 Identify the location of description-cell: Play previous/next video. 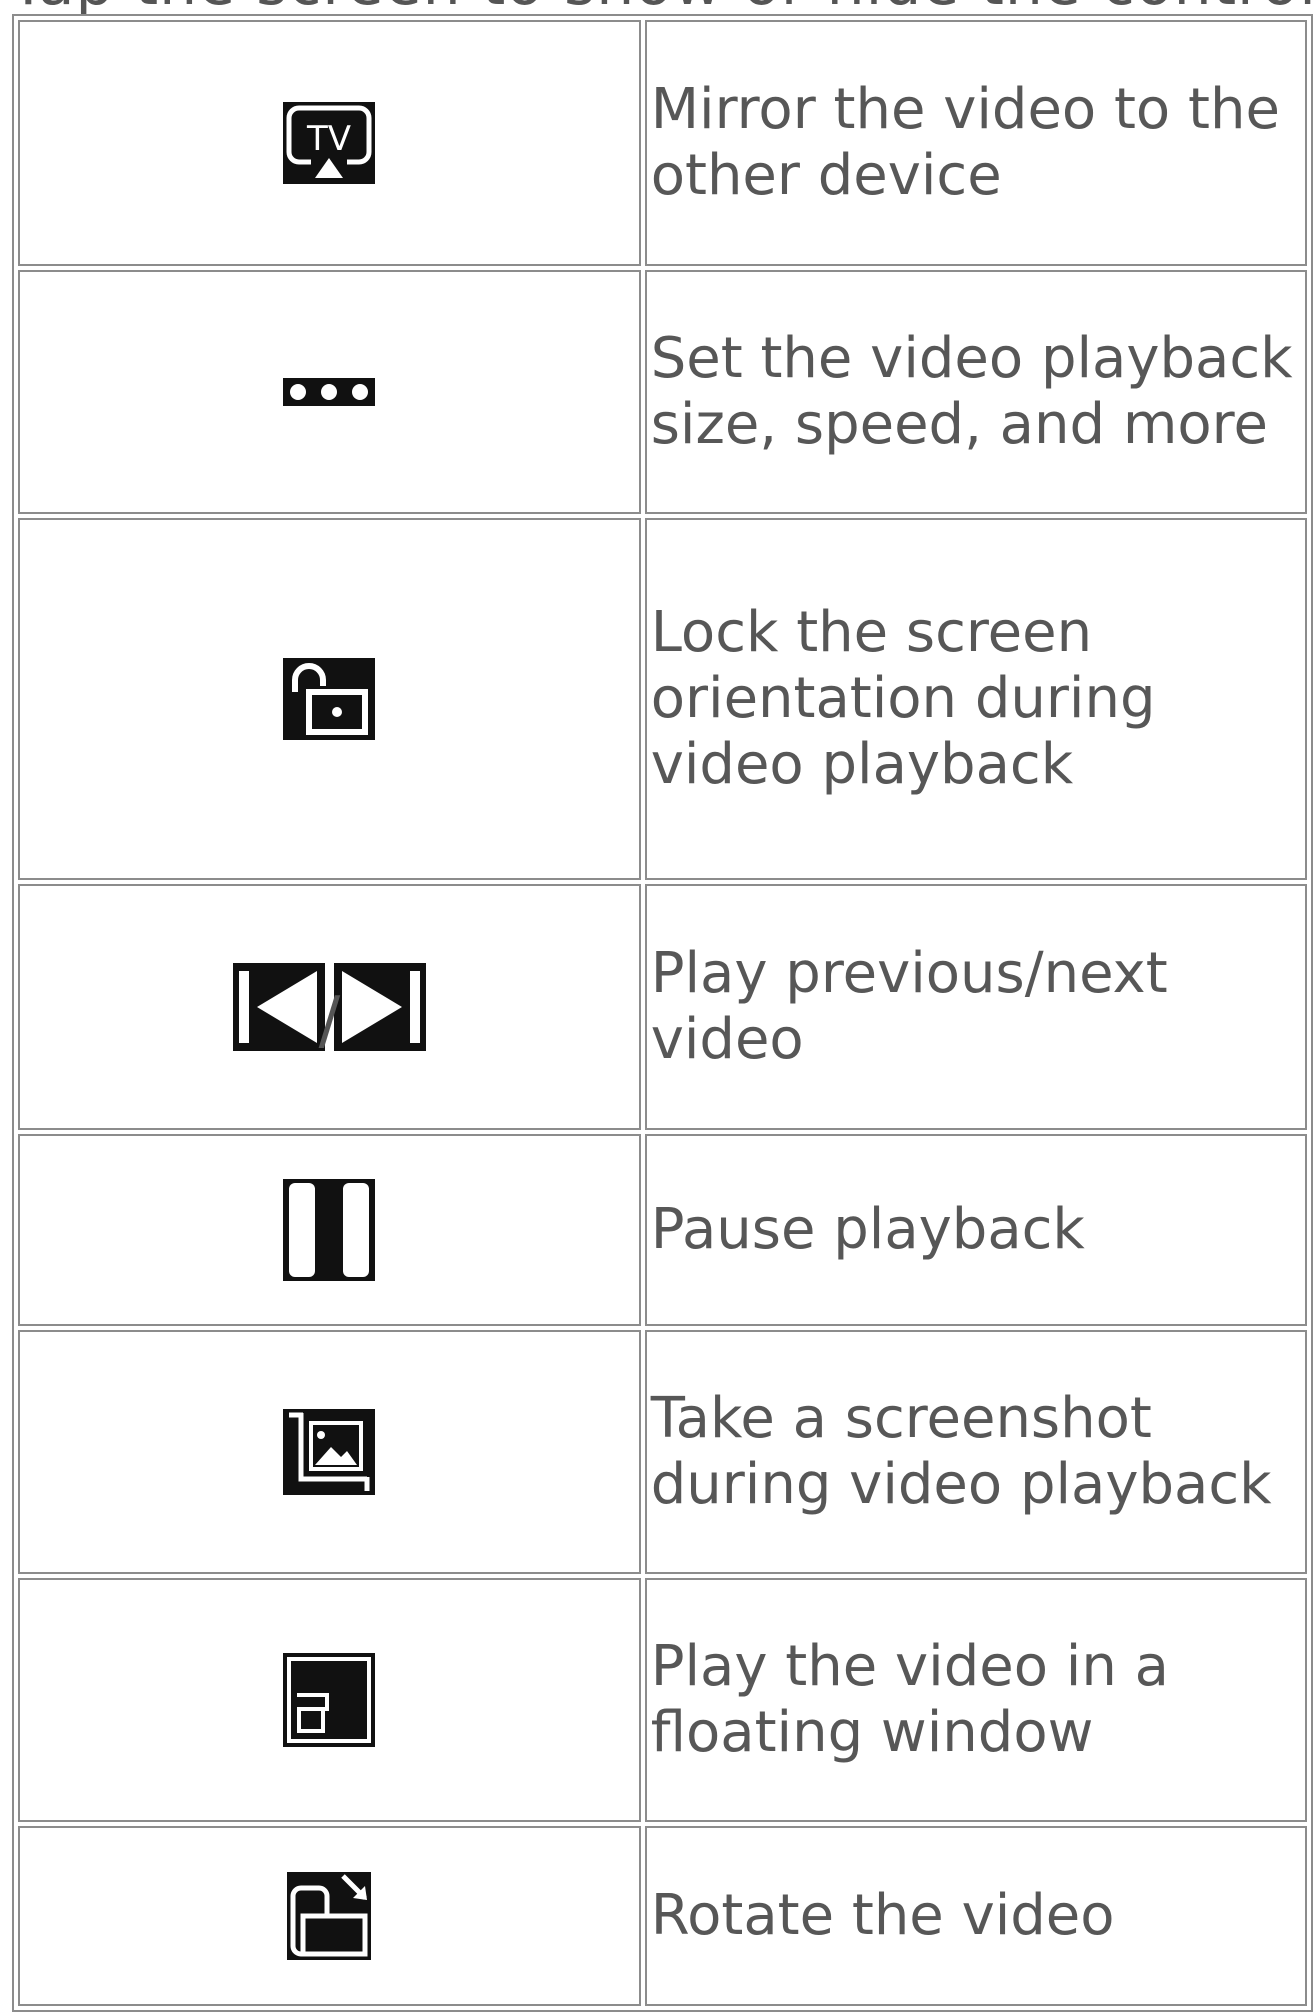
(975, 1007).